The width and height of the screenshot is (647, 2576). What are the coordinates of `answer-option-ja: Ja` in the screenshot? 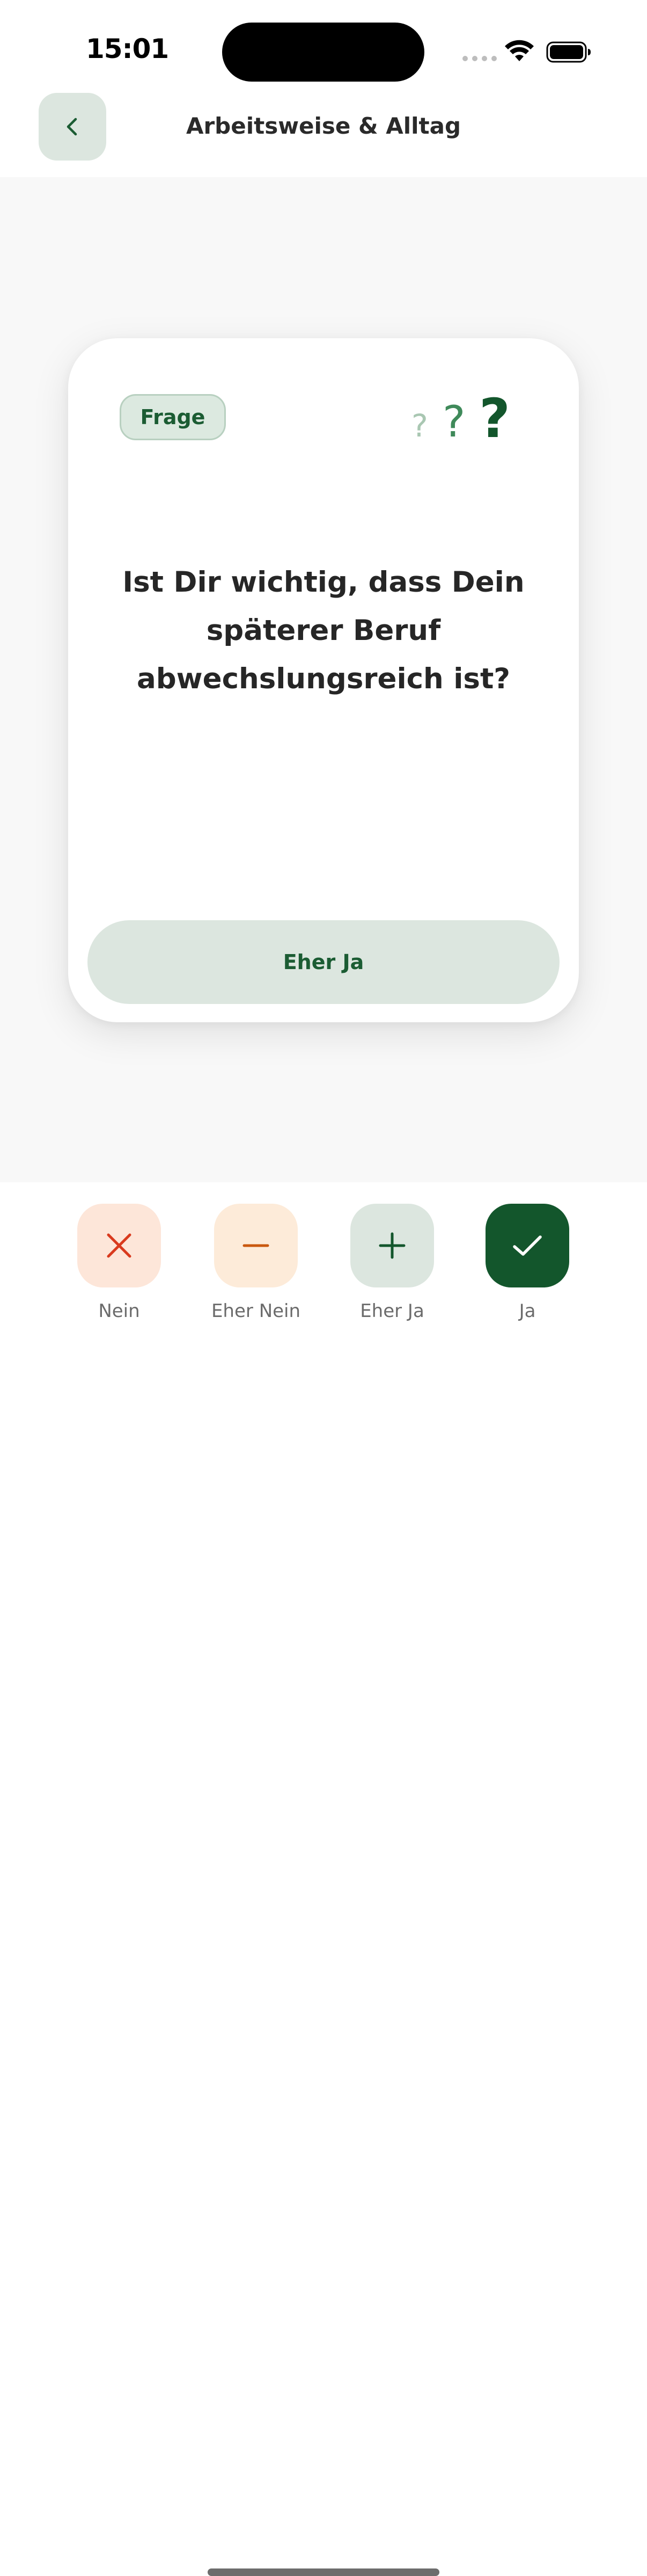 It's located at (527, 1263).